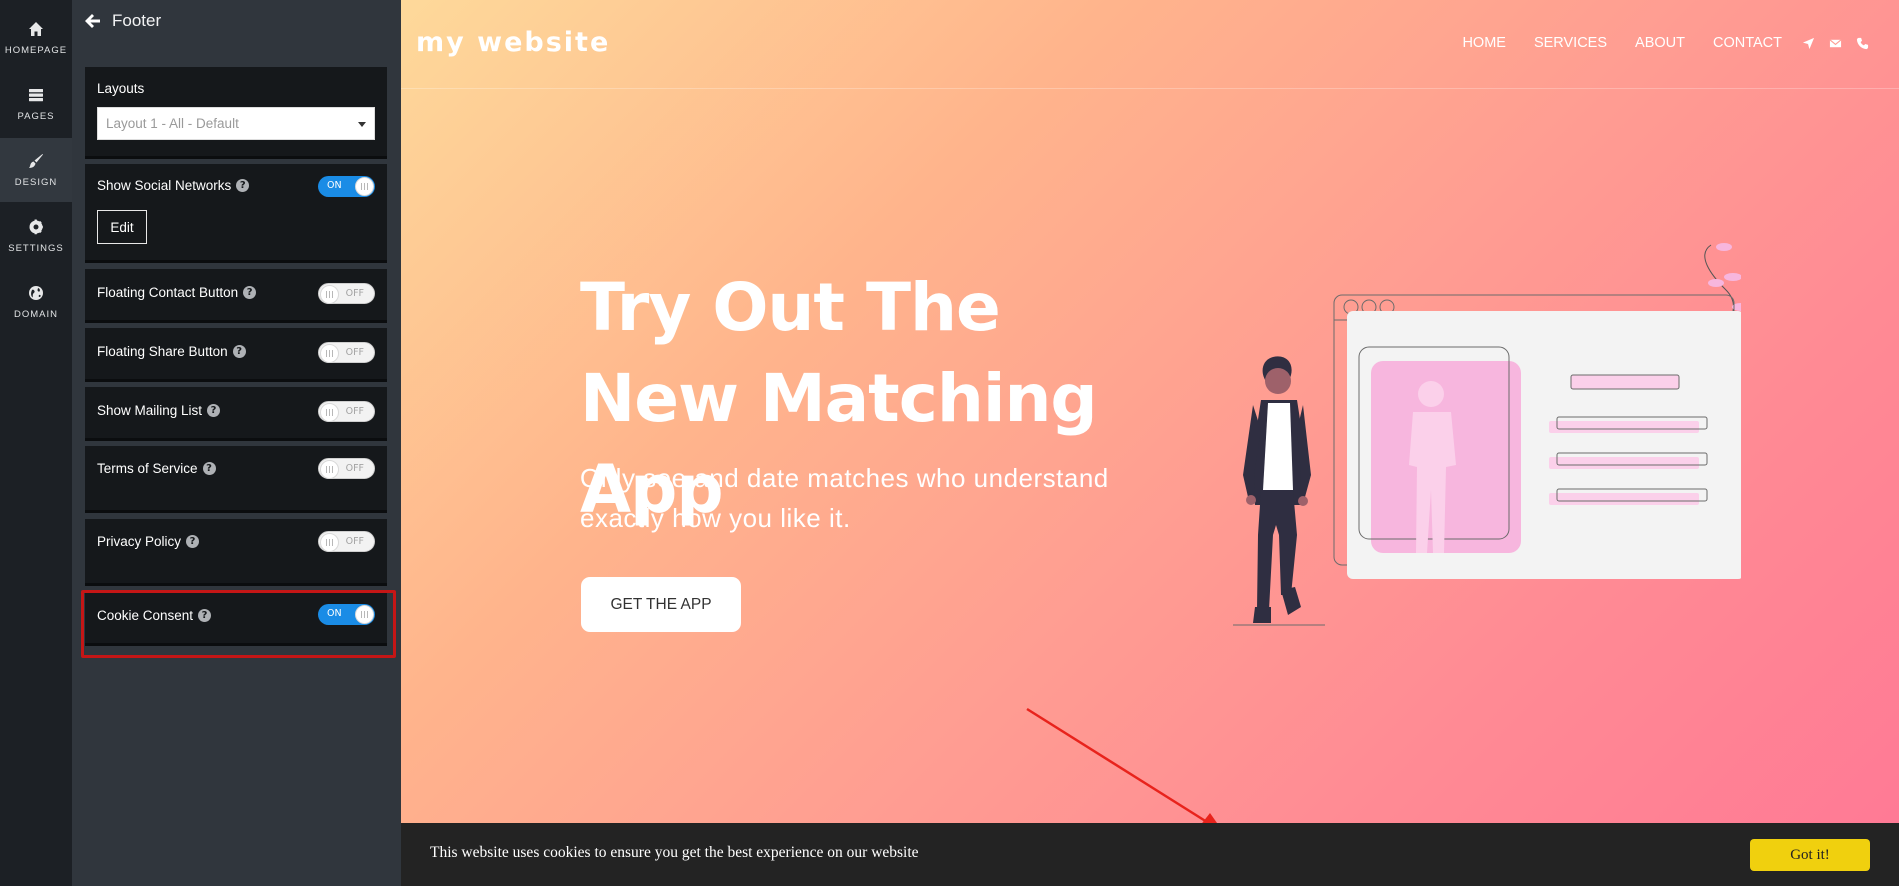  What do you see at coordinates (236, 552) in the screenshot?
I see `privacy-card: Privacy Policy ? OFF` at bounding box center [236, 552].